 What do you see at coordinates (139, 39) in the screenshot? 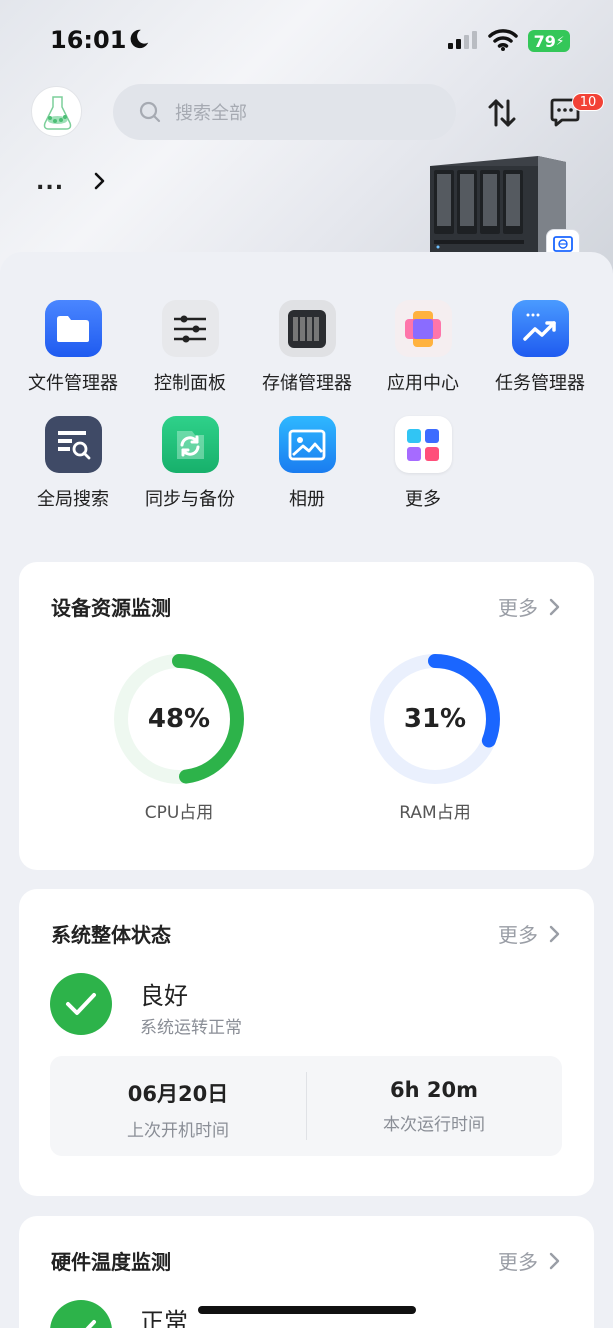
I see `moon-icon` at bounding box center [139, 39].